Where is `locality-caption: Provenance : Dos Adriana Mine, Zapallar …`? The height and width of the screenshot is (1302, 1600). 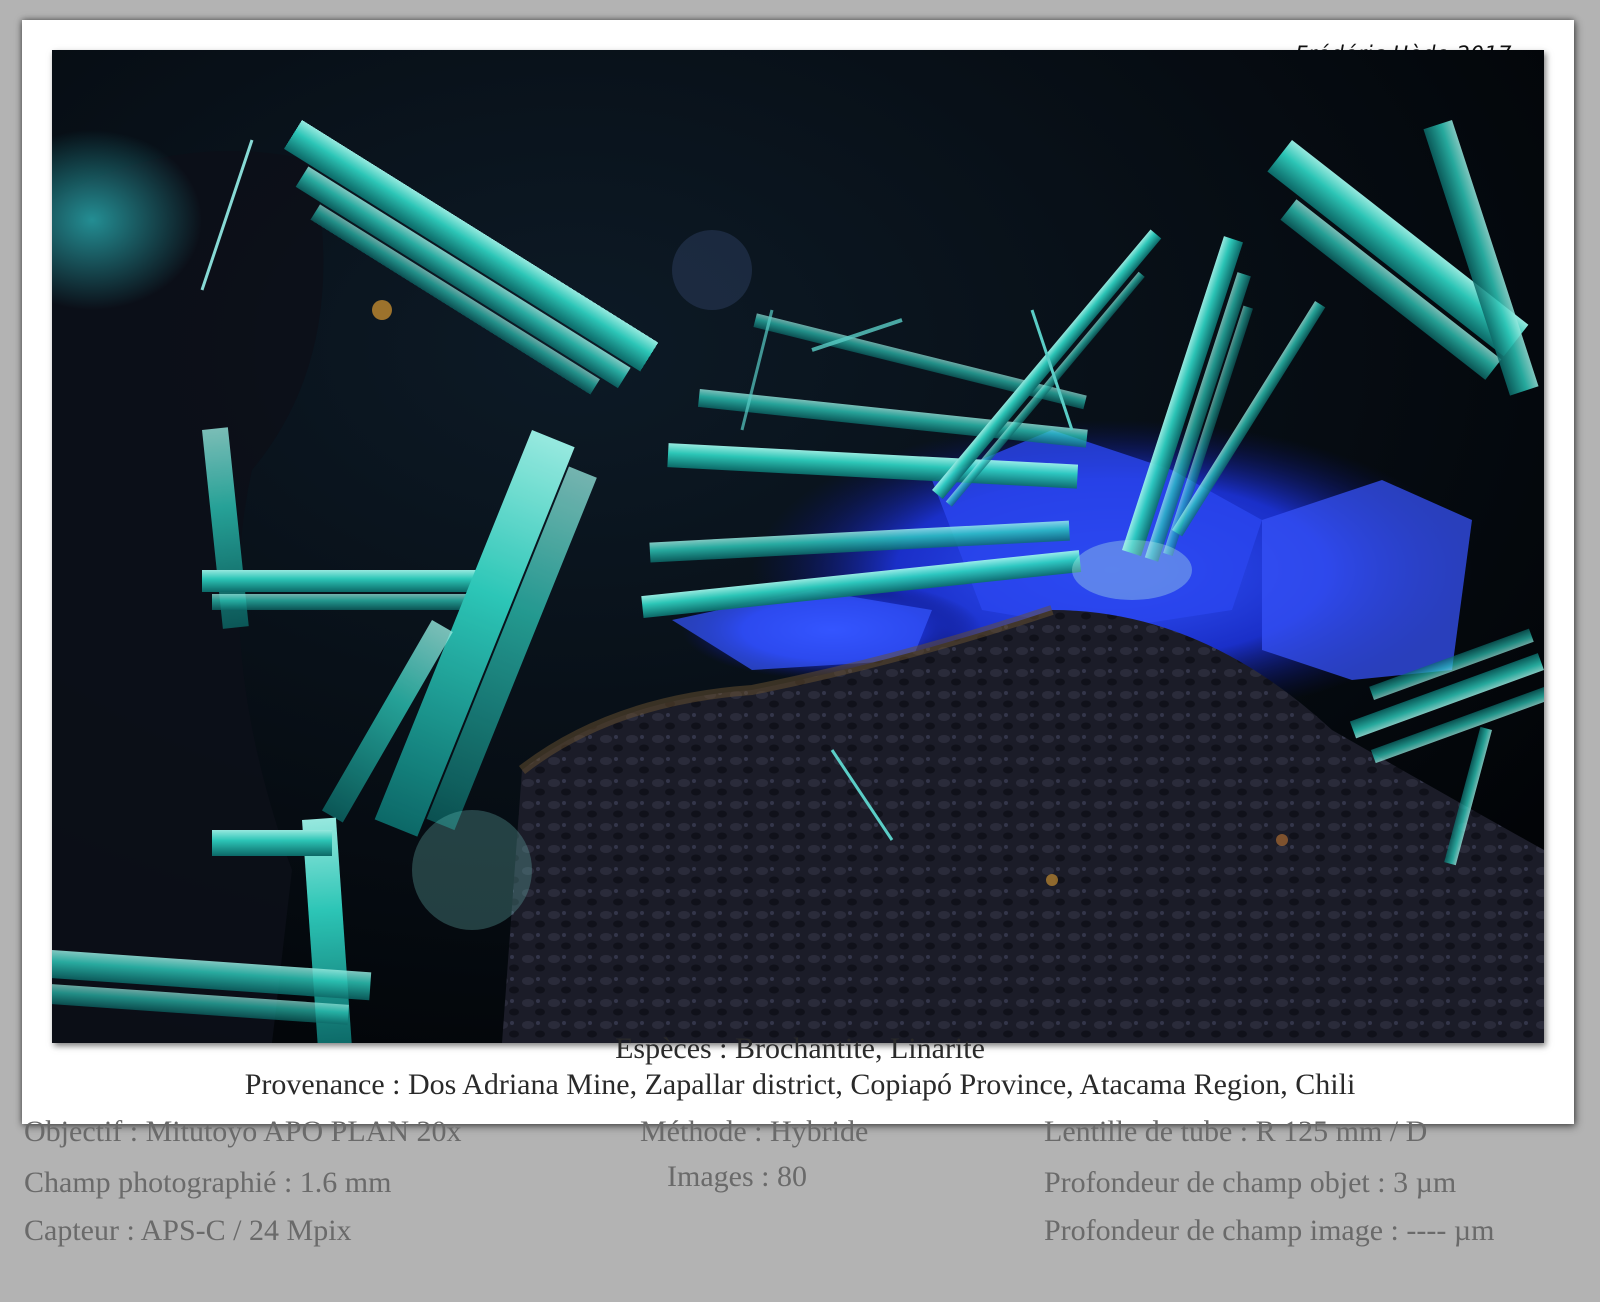
locality-caption: Provenance : Dos Adriana Mine, Zapallar … is located at coordinates (800, 1084).